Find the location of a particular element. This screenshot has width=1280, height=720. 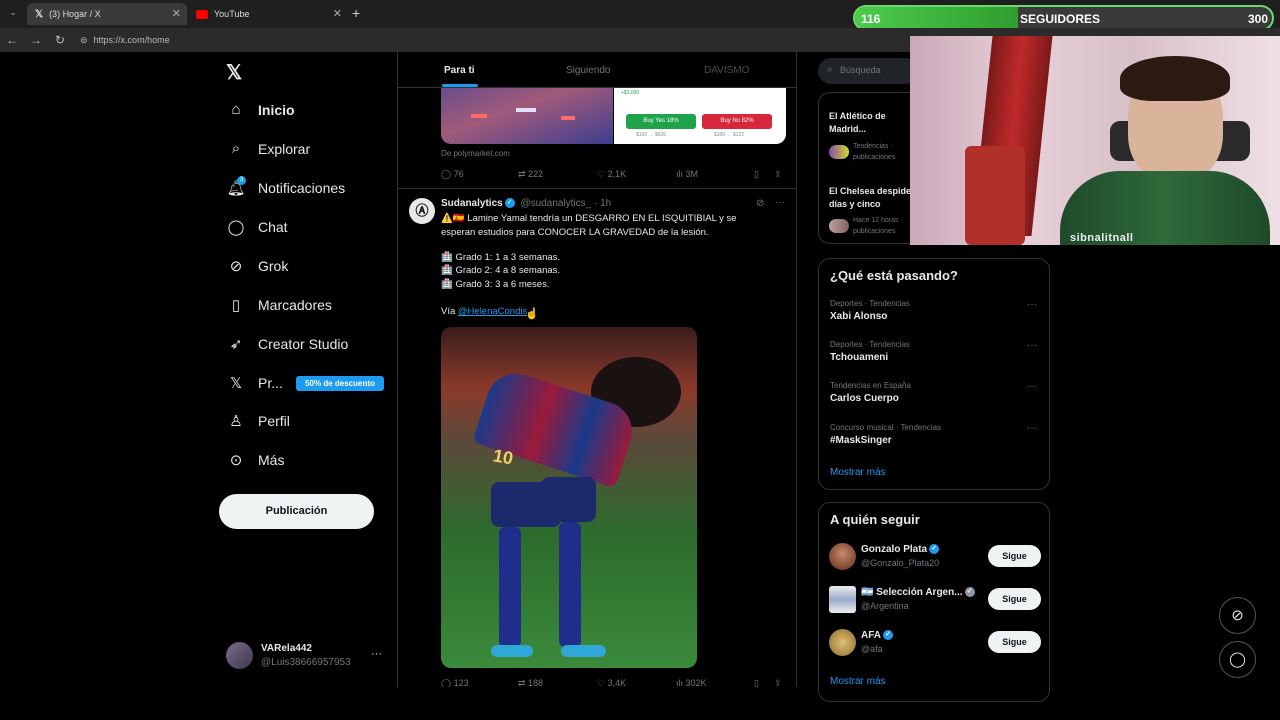

like-button: ♡ 2,1K is located at coordinates (611, 174).